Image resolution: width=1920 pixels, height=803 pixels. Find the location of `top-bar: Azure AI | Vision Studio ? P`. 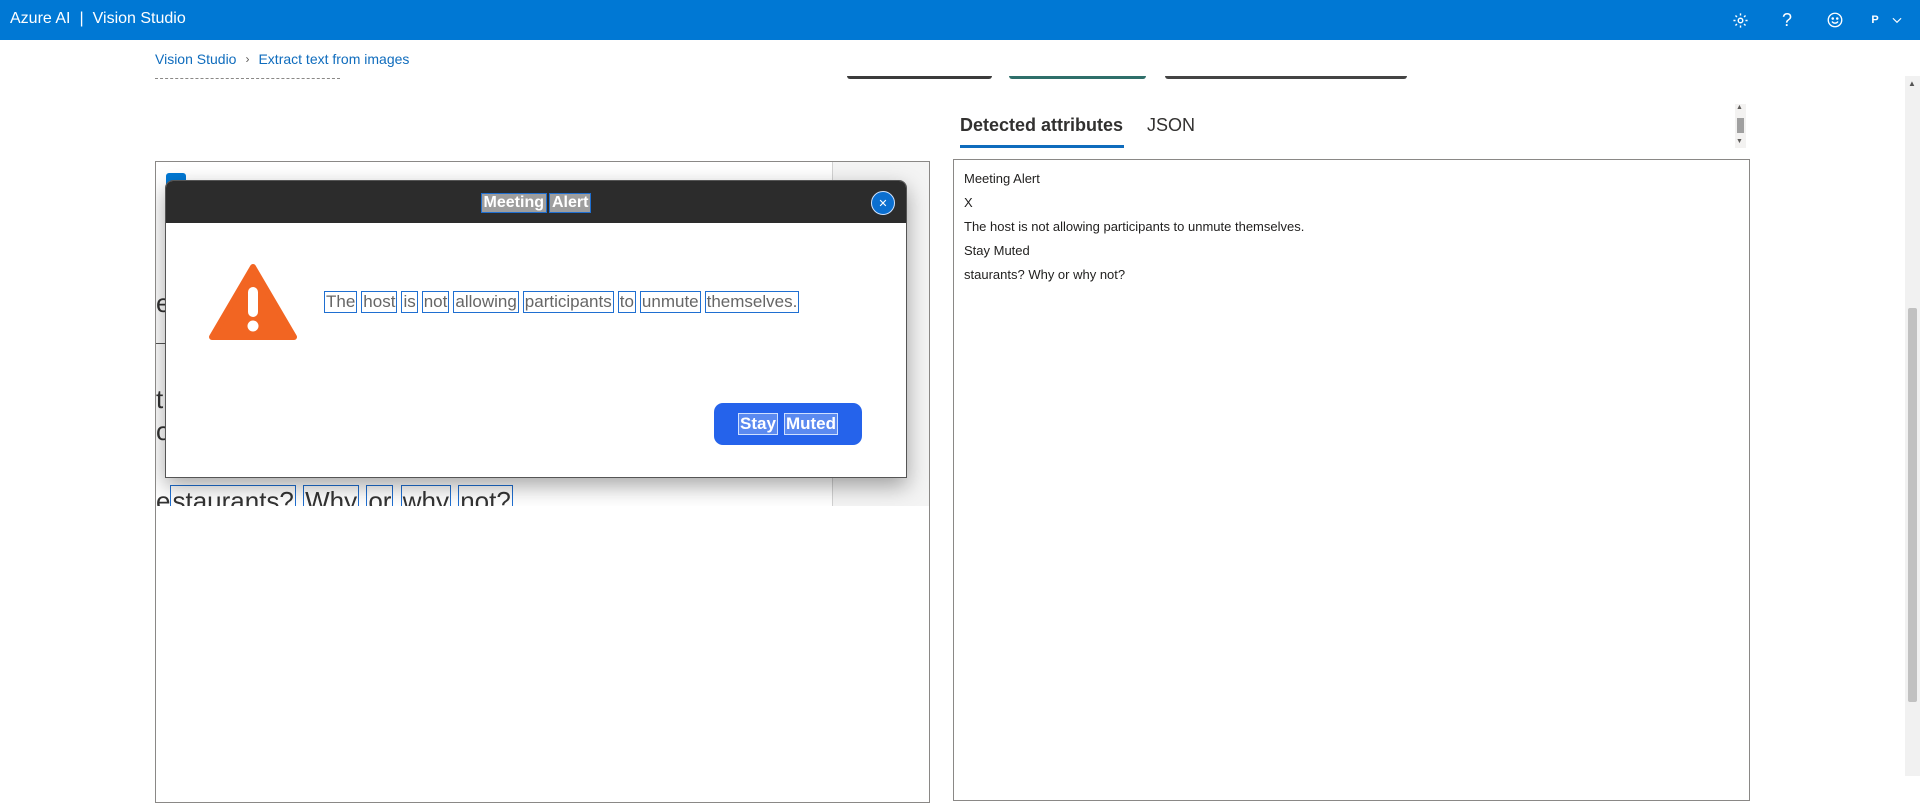

top-bar: Azure AI | Vision Studio ? P is located at coordinates (960, 20).